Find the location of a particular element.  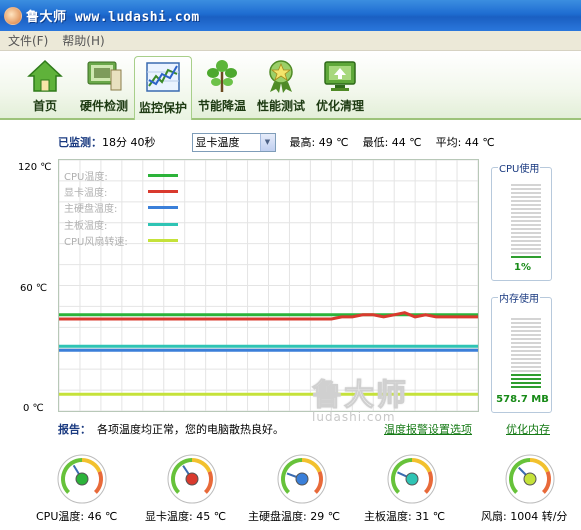

y-tick-label: 120 ℃ is located at coordinates (35, 167).